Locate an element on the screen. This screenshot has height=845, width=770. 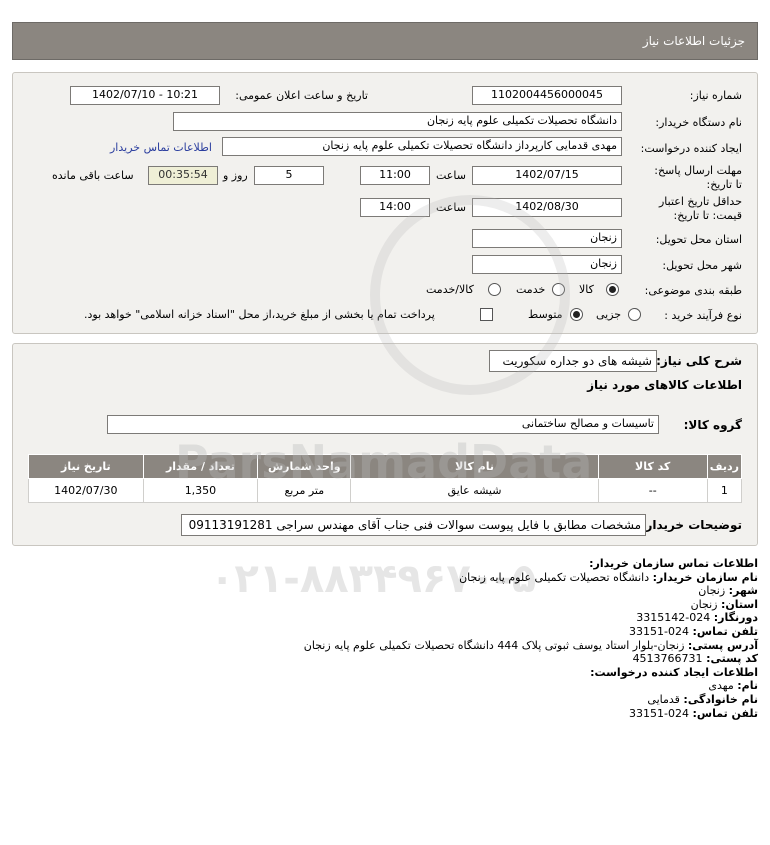
col-code: کد کالا is located at coordinates (652, 466).